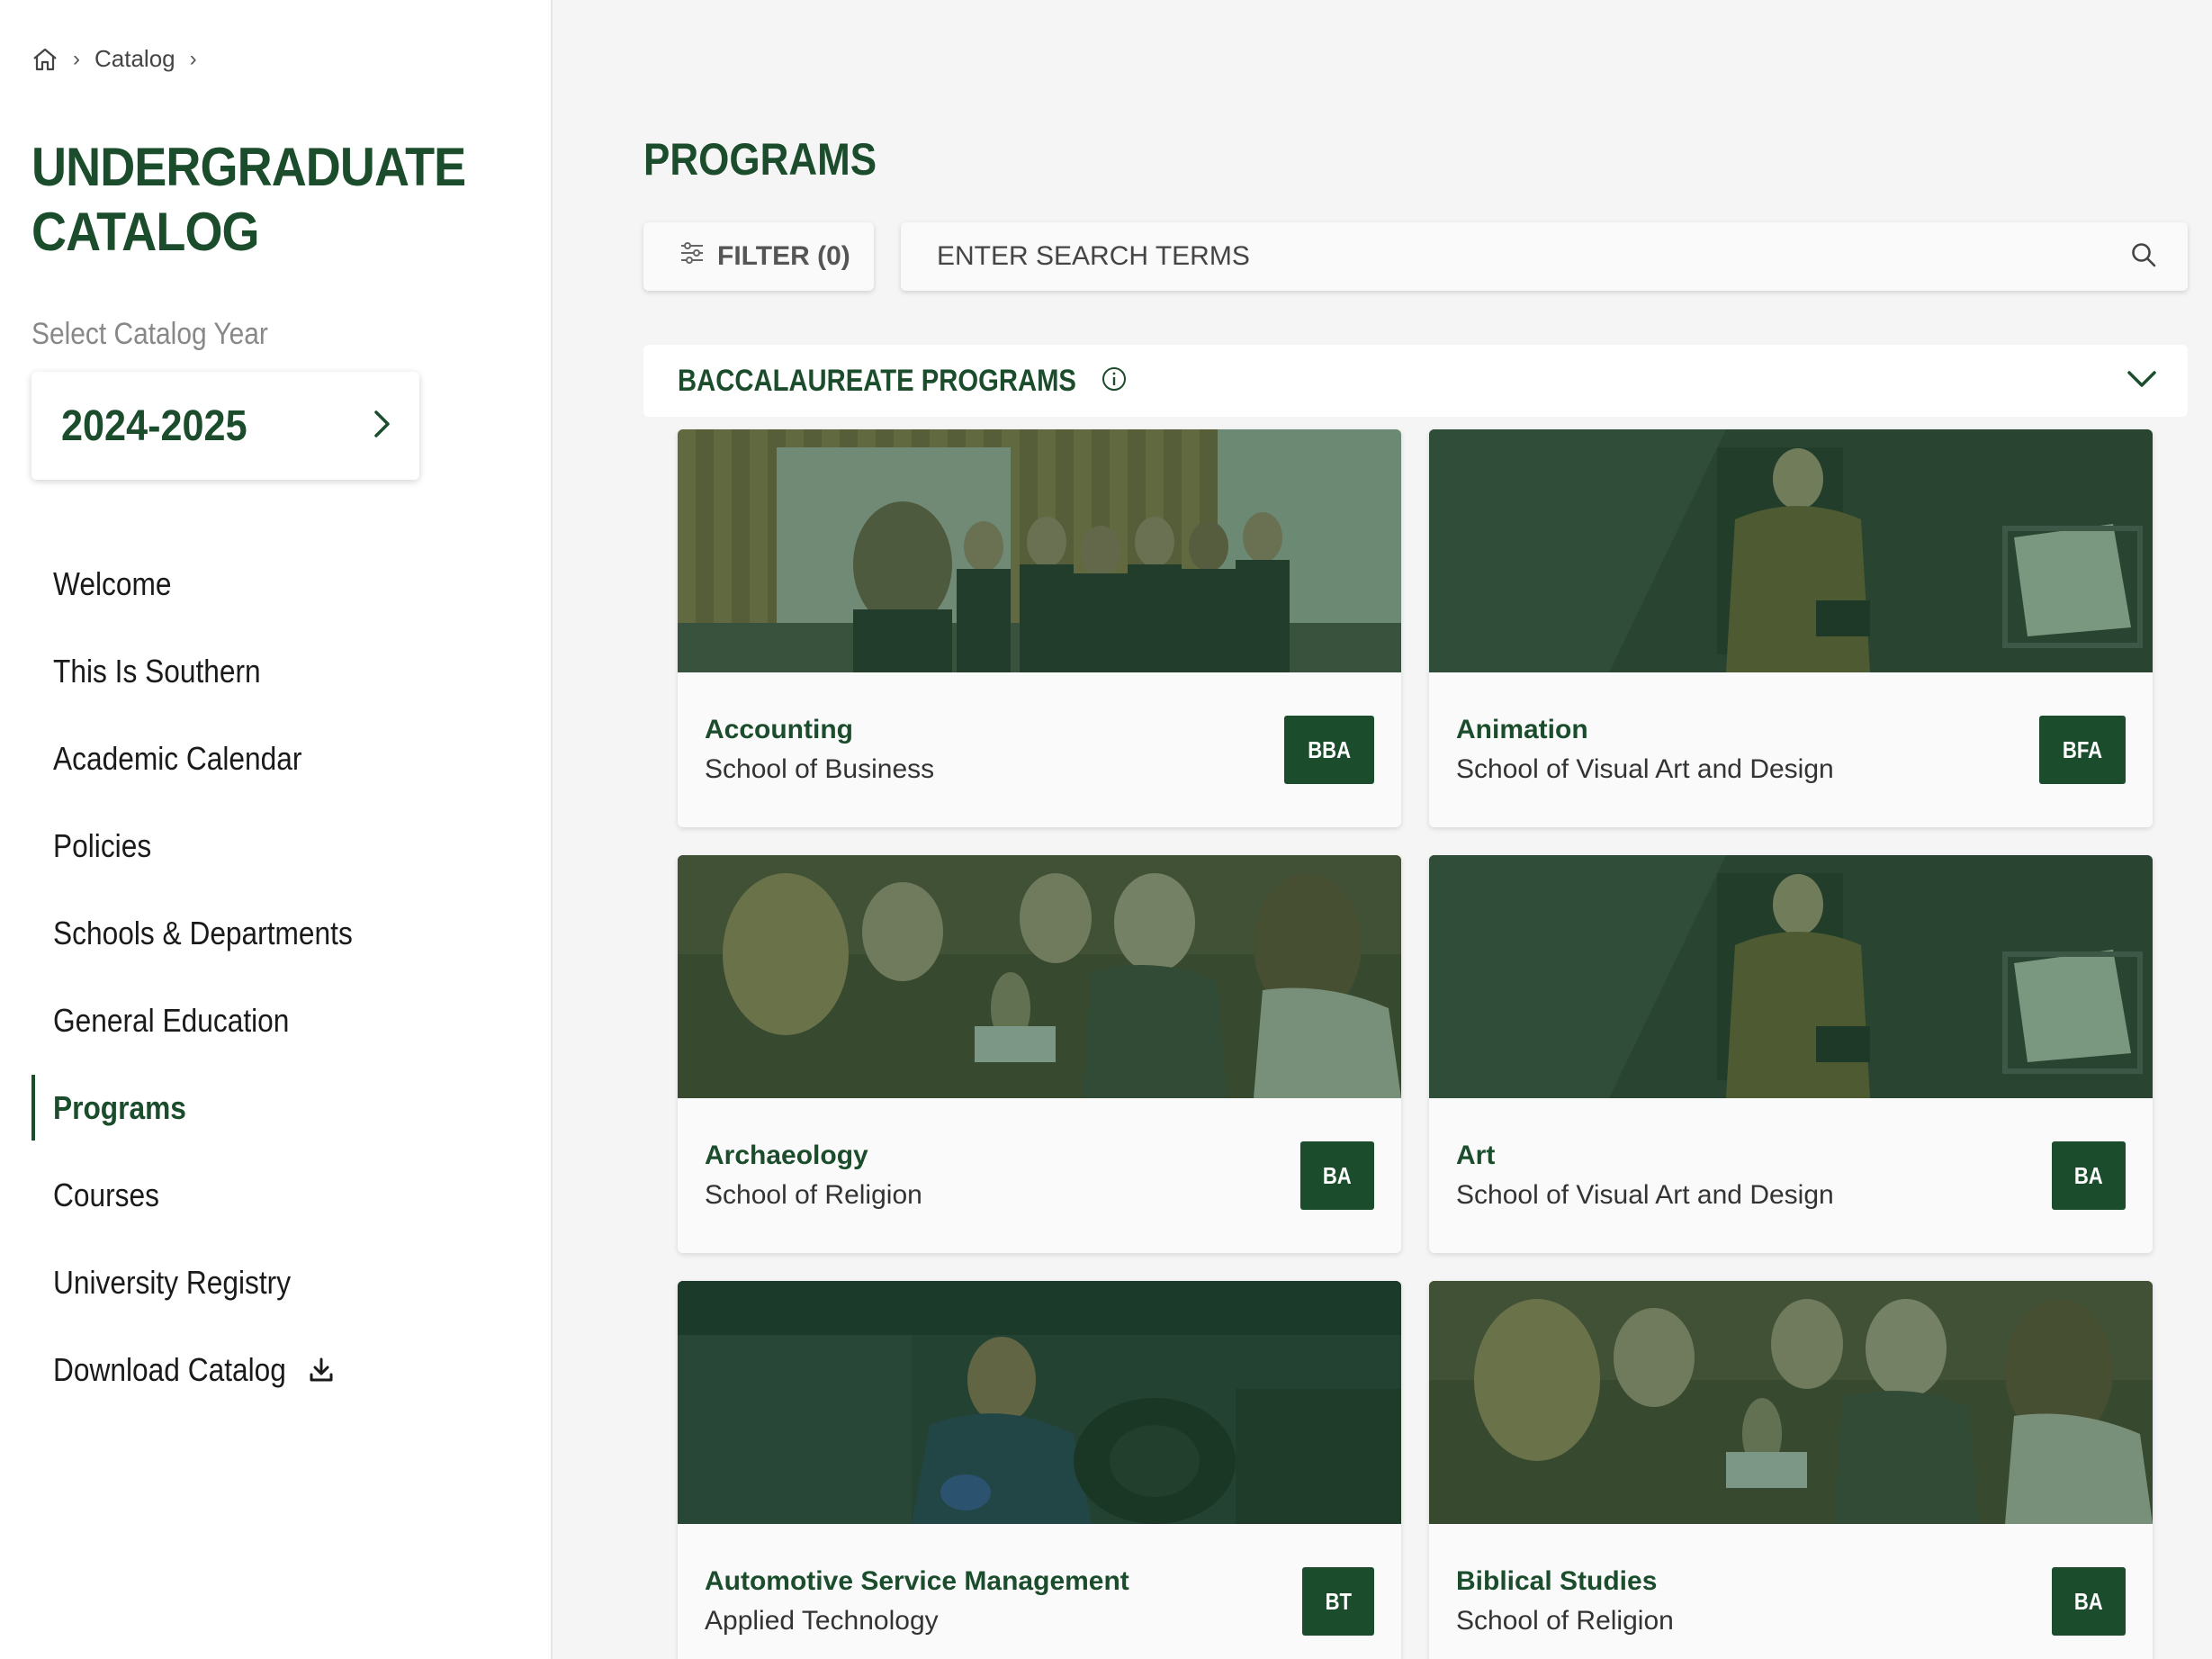  What do you see at coordinates (321, 1370) in the screenshot?
I see `download-icon` at bounding box center [321, 1370].